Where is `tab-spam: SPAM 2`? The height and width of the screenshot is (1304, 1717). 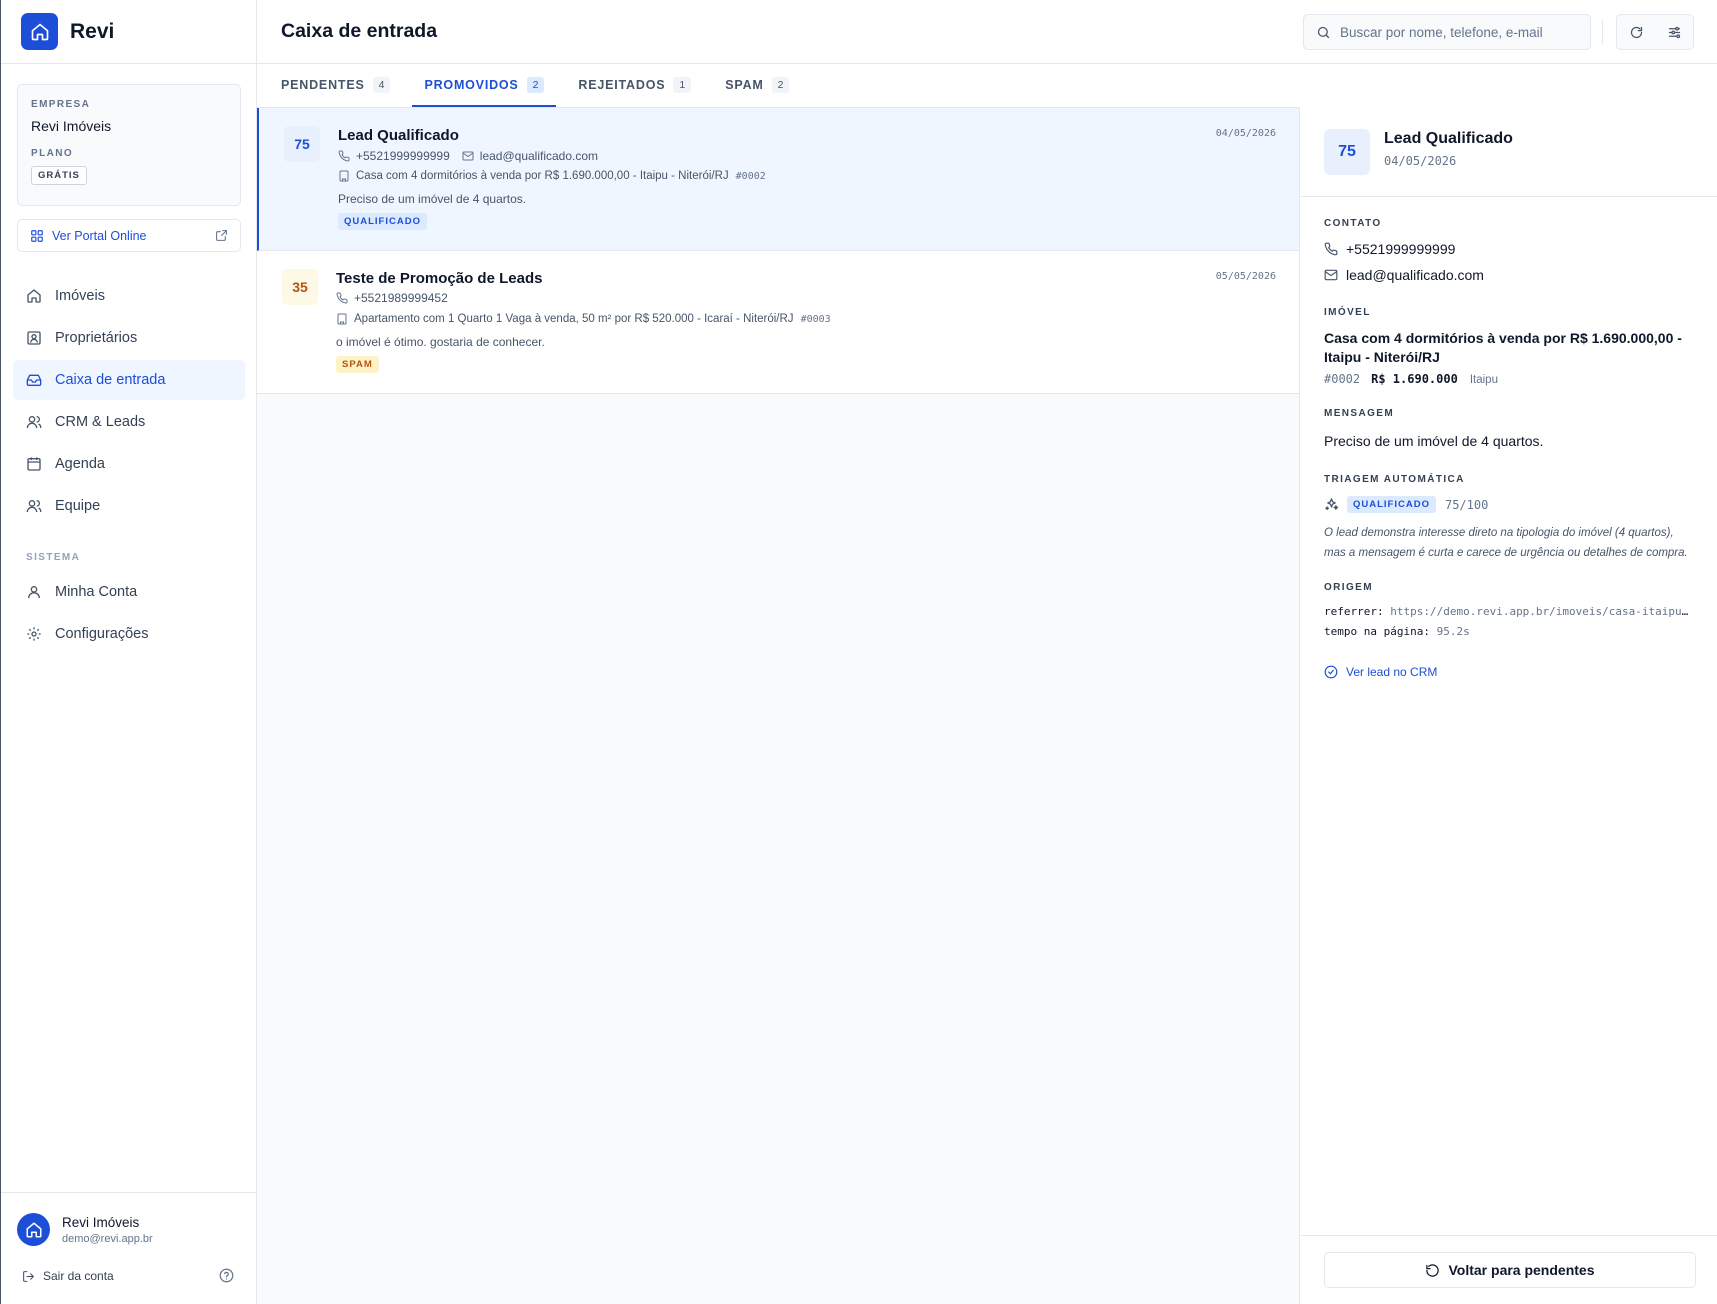
tab-spam: SPAM 2 is located at coordinates (757, 85).